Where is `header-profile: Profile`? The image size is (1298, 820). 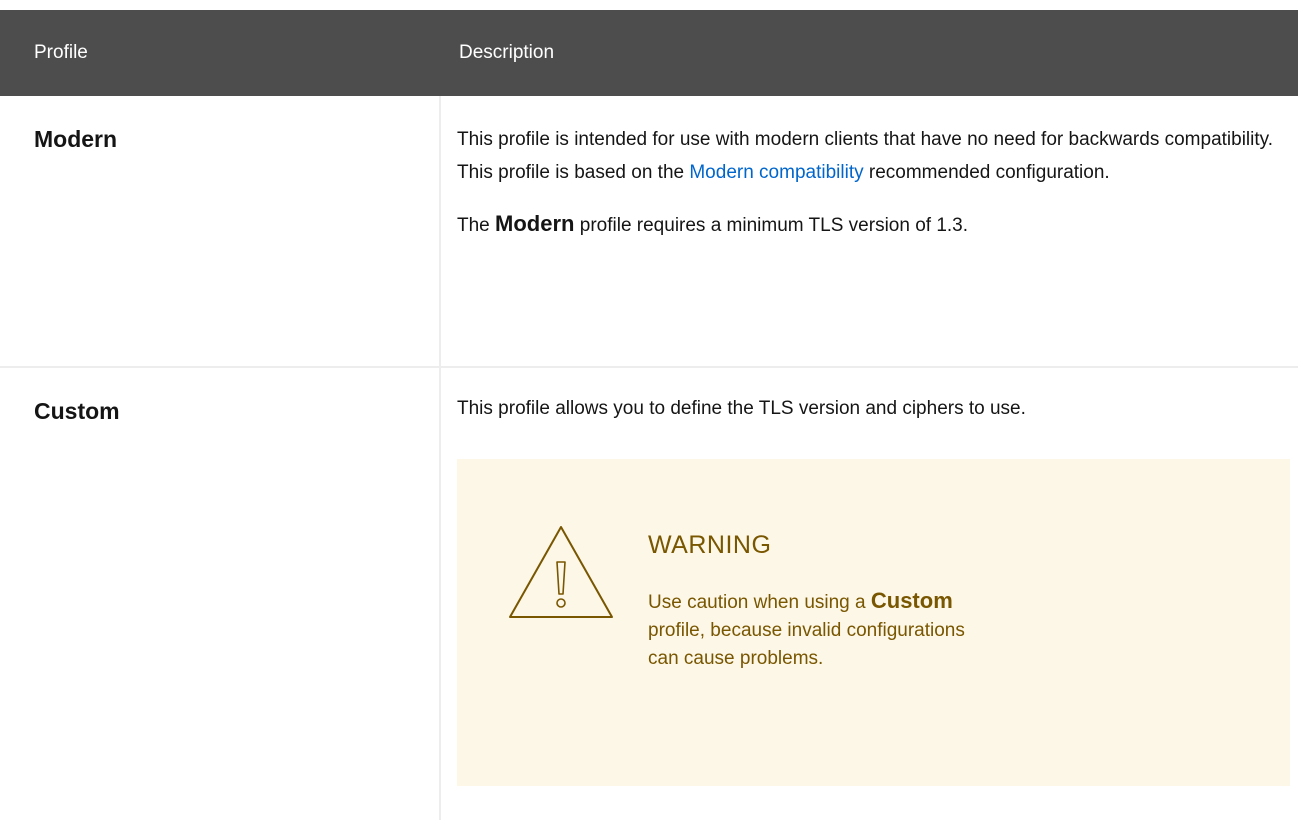 header-profile: Profile is located at coordinates (61, 52).